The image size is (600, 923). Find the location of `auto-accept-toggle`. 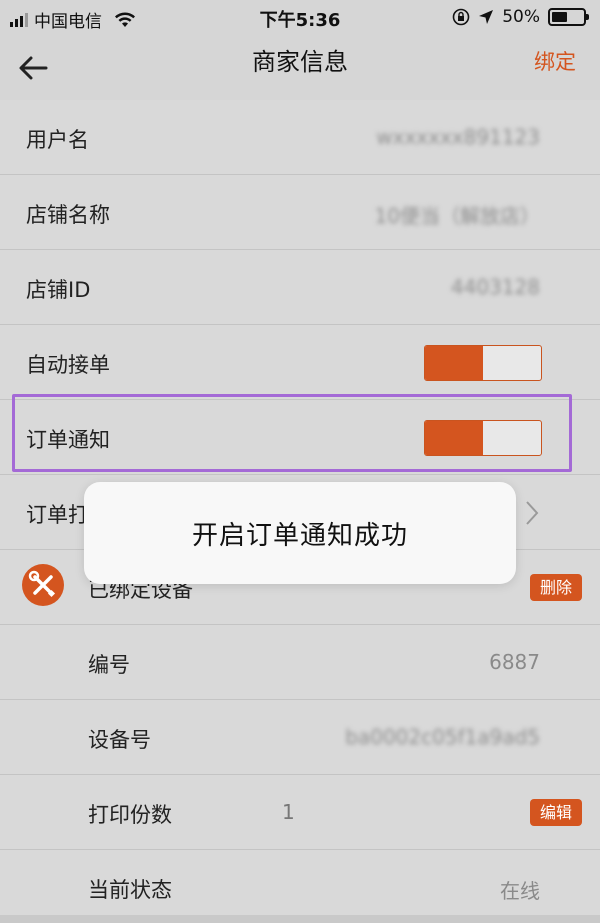

auto-accept-toggle is located at coordinates (483, 363).